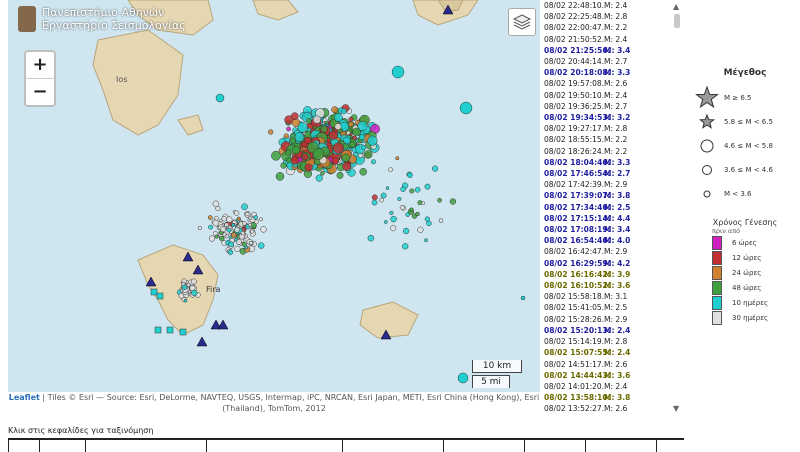 The width and height of the screenshot is (800, 452). Describe the element at coordinates (608, 151) in the screenshot. I see `event-row: 08/02 18:26:24. M: 2.2` at that location.